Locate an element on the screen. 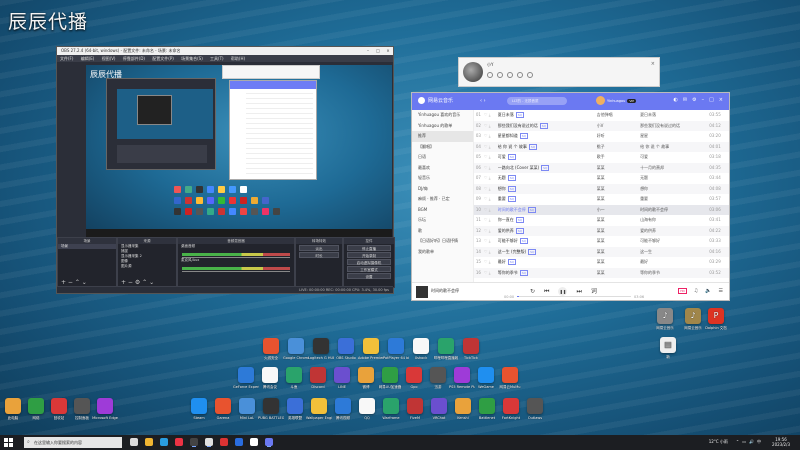 This screenshot has width=800, height=450. start-recording-button: 开始录制 is located at coordinates (369, 255).